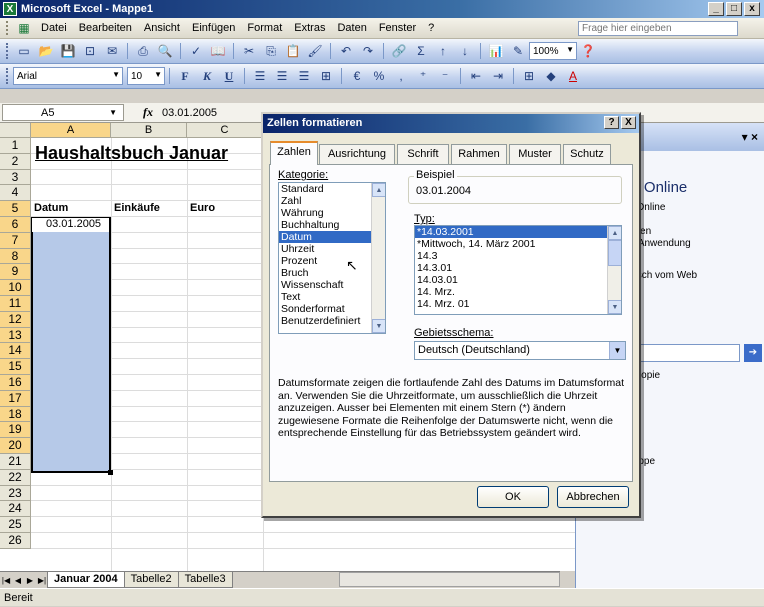  Describe the element at coordinates (271, 51) in the screenshot. I see `copy-icon: ⎘` at that location.